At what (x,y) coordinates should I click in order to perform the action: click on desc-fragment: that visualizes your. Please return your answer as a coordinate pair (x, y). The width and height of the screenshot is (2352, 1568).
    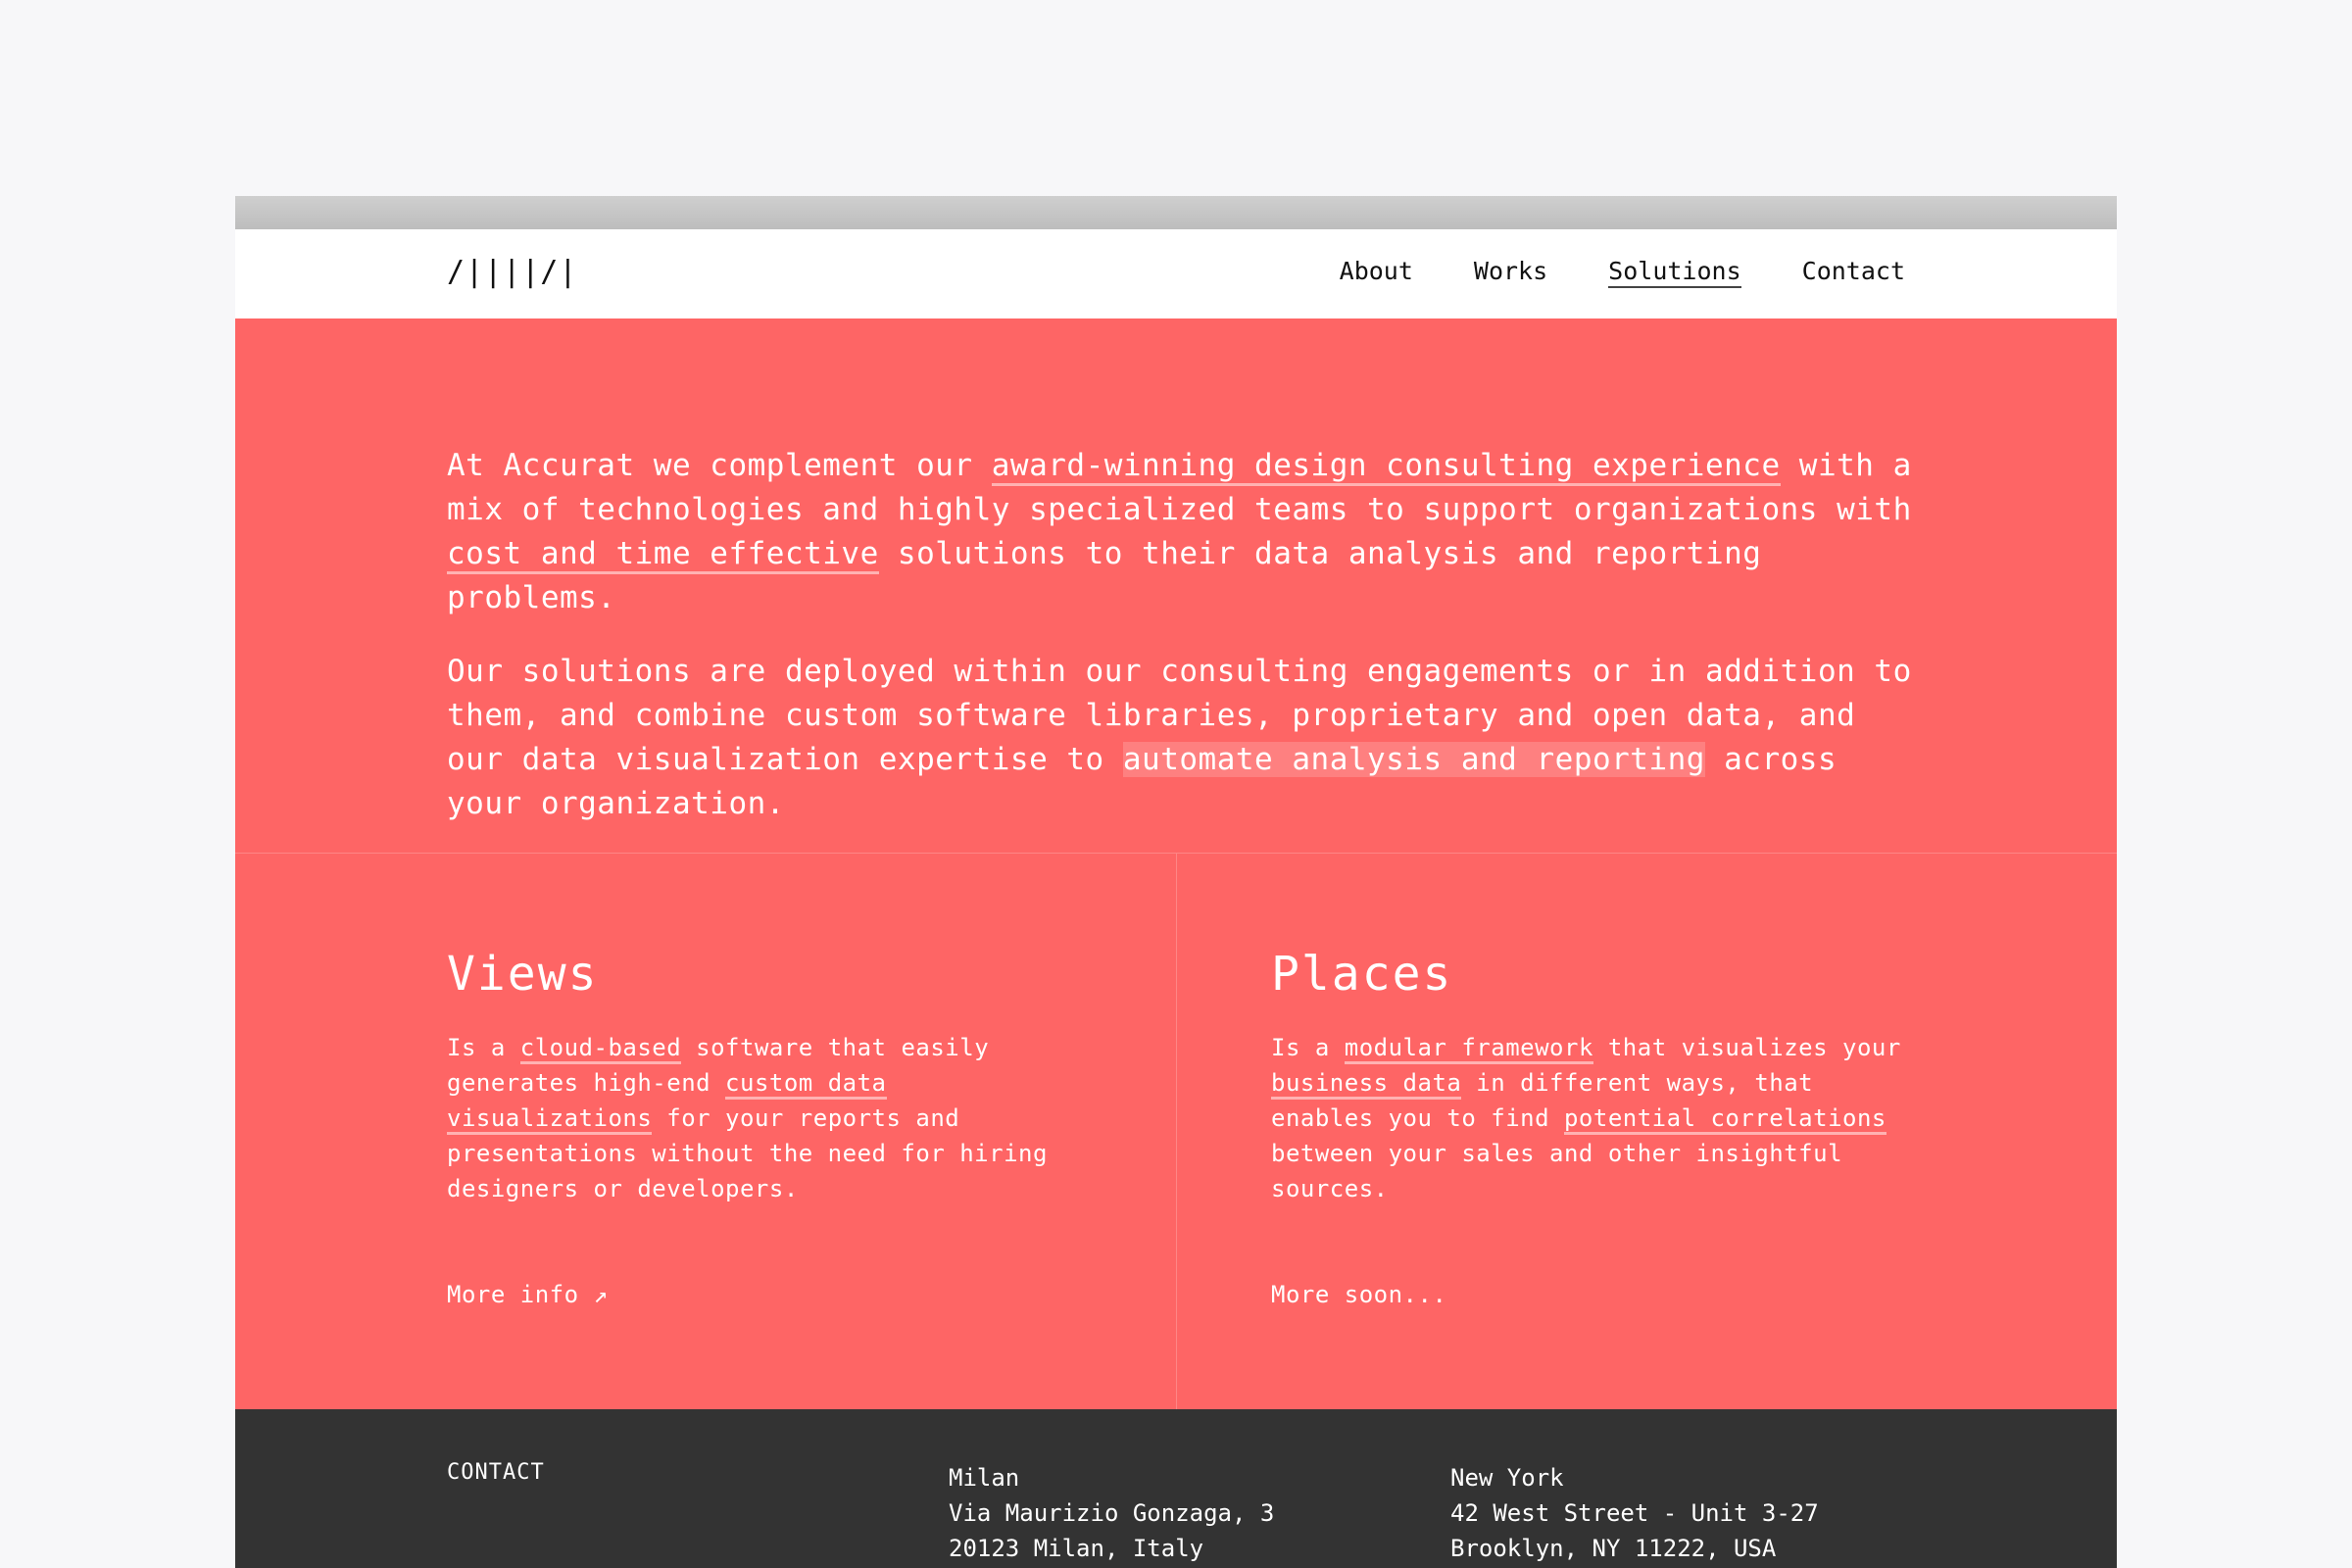
    Looking at the image, I should click on (1746, 1047).